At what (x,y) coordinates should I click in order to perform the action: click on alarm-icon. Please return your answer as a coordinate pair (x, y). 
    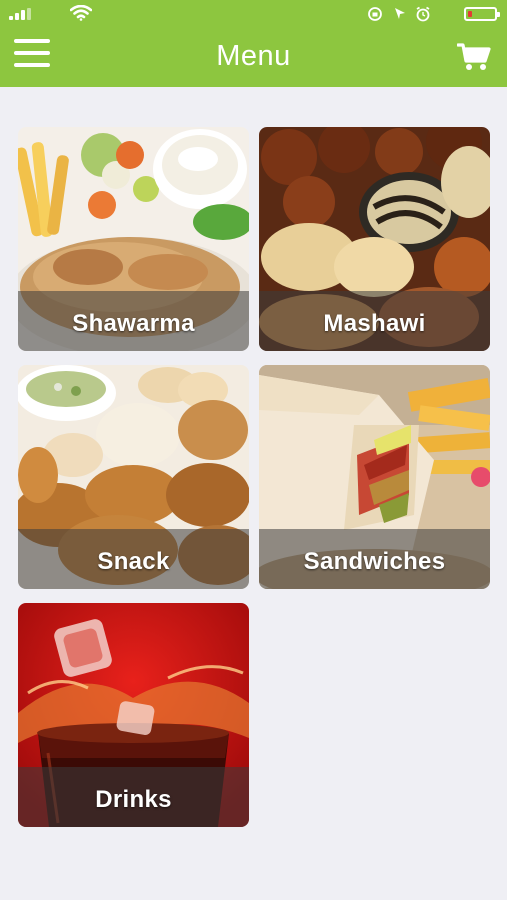
    Looking at the image, I should click on (423, 14).